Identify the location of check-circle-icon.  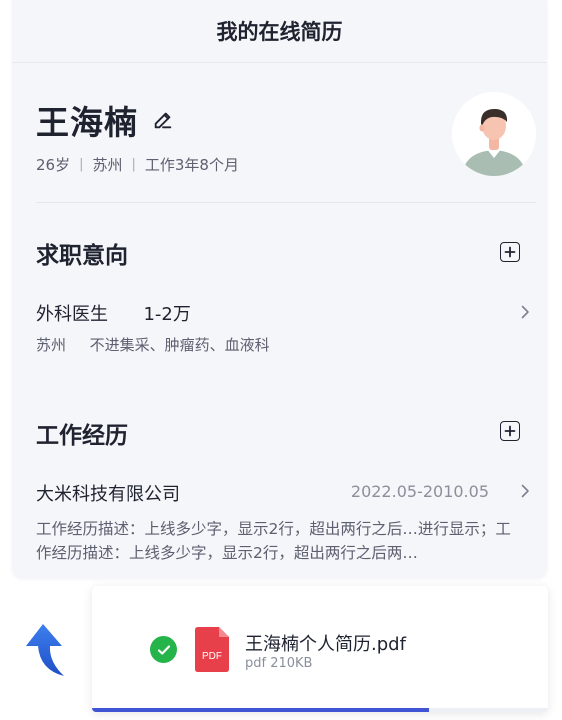
(163, 649).